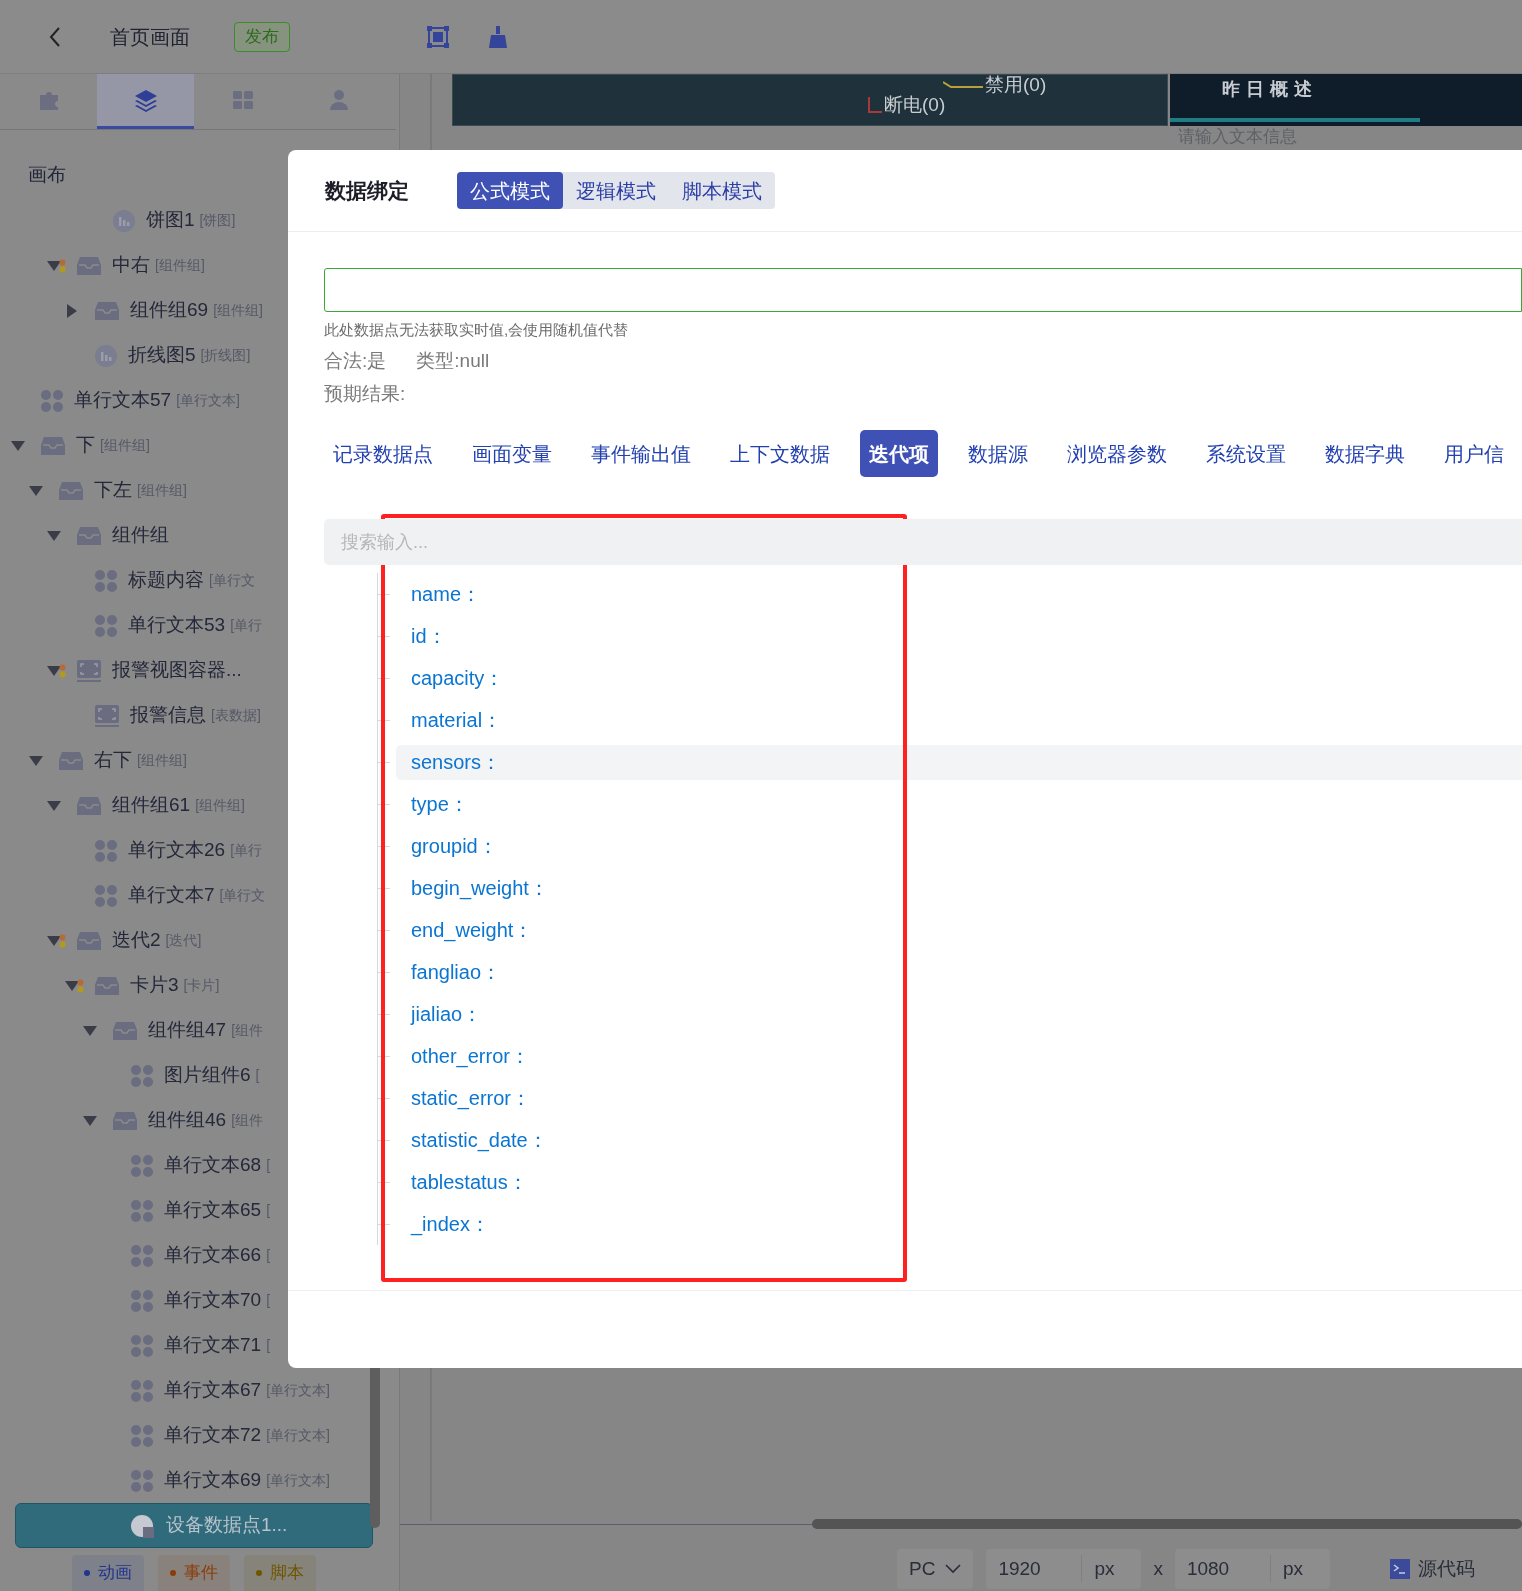  Describe the element at coordinates (124, 220) in the screenshot. I see `chart-icon` at that location.